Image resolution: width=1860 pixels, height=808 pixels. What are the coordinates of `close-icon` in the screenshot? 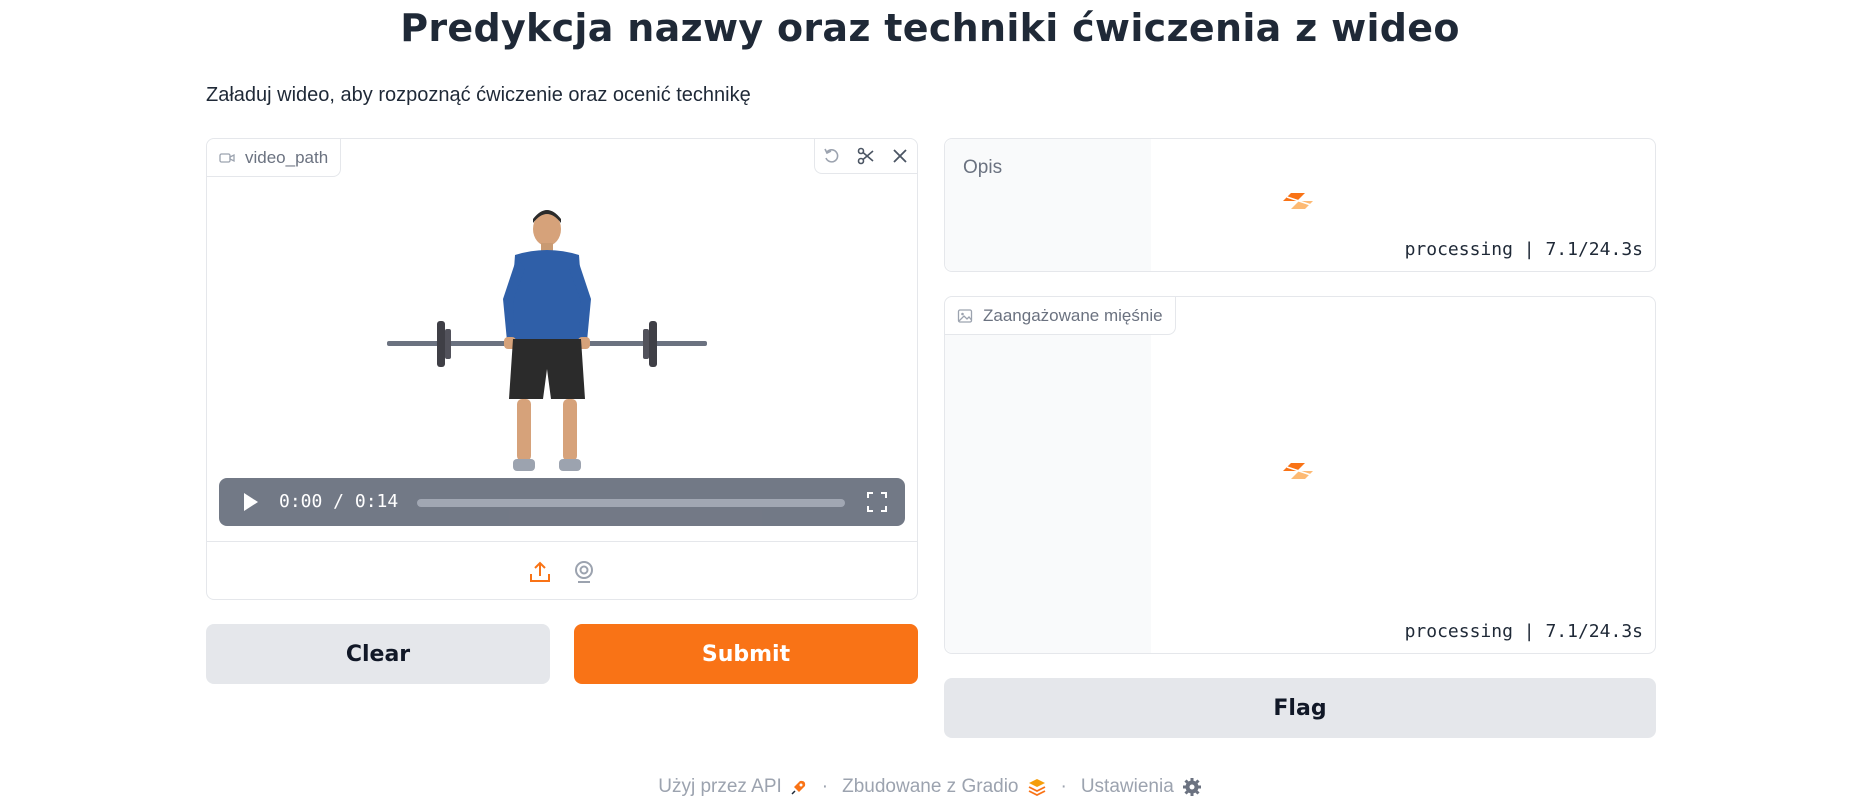 It's located at (900, 156).